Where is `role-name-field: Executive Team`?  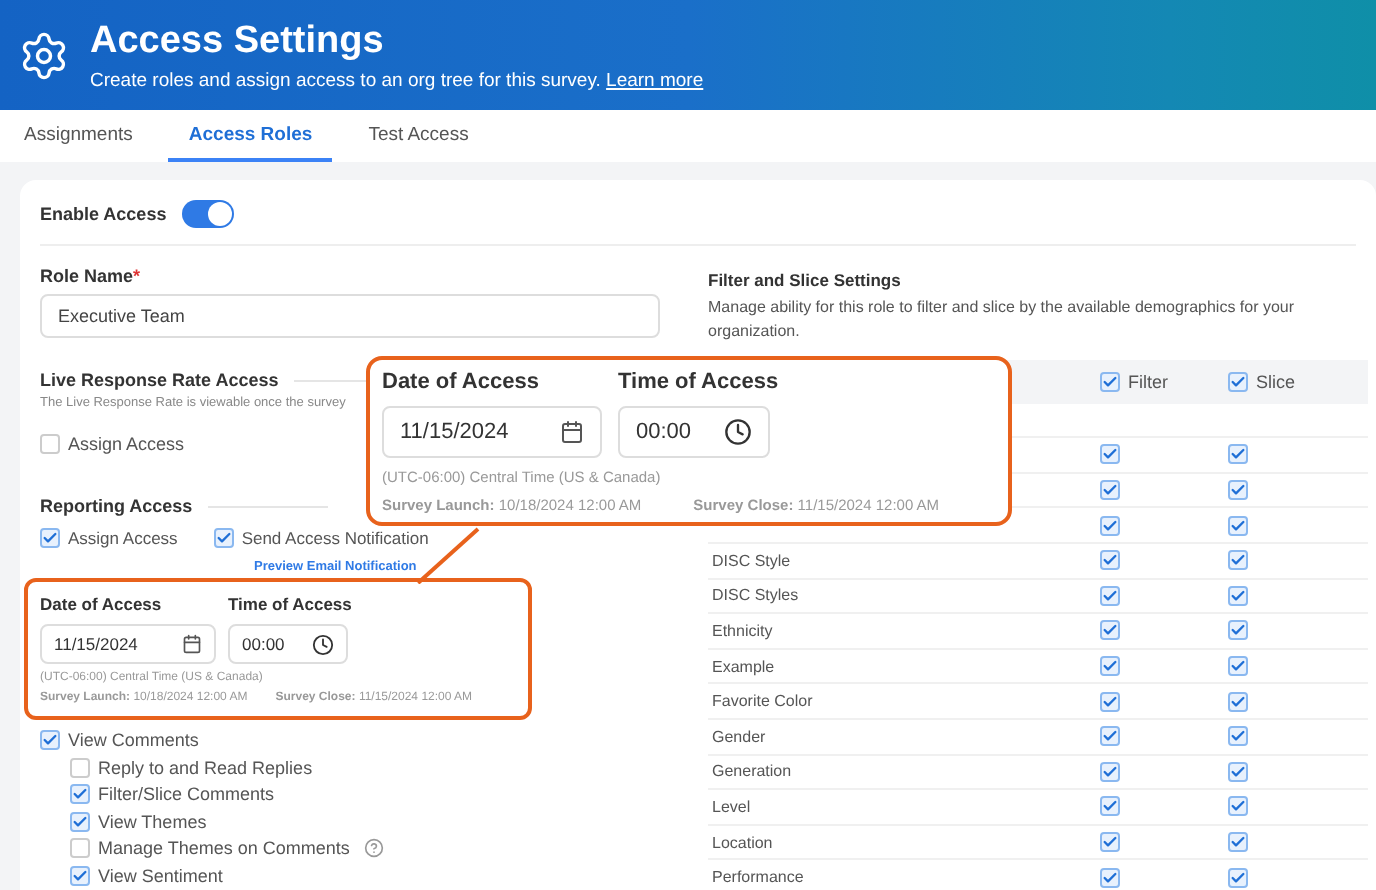
role-name-field: Executive Team is located at coordinates (350, 316).